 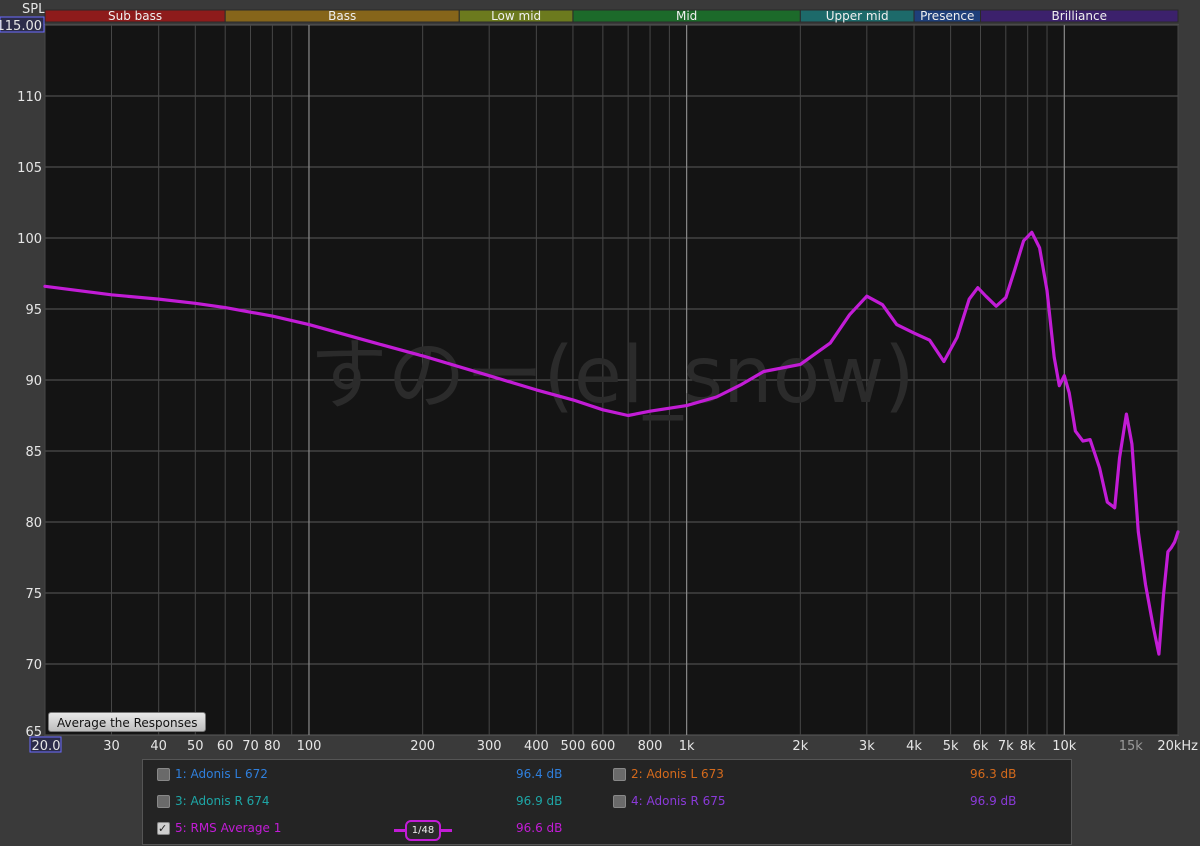 What do you see at coordinates (46, 746) in the screenshot?
I see `x-tick-label: 20.0` at bounding box center [46, 746].